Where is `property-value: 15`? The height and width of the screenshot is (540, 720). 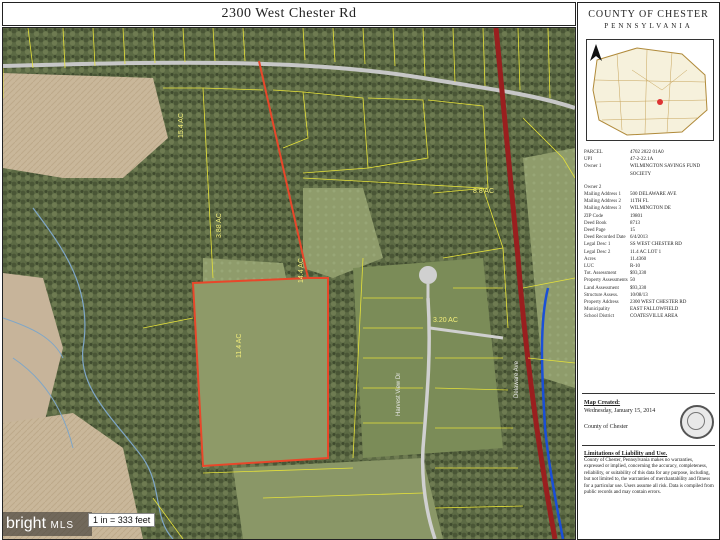 property-value: 15 is located at coordinates (632, 231).